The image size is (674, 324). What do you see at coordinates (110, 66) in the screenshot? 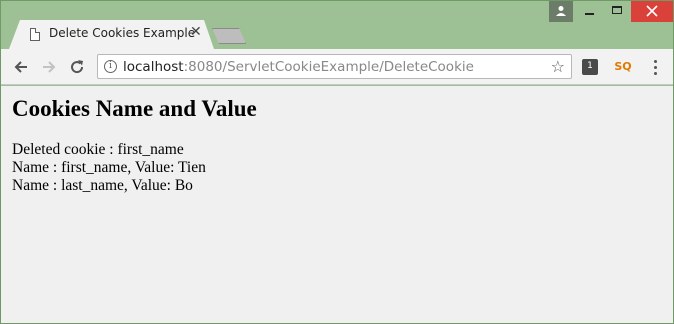
I see `info-icon: i` at bounding box center [110, 66].